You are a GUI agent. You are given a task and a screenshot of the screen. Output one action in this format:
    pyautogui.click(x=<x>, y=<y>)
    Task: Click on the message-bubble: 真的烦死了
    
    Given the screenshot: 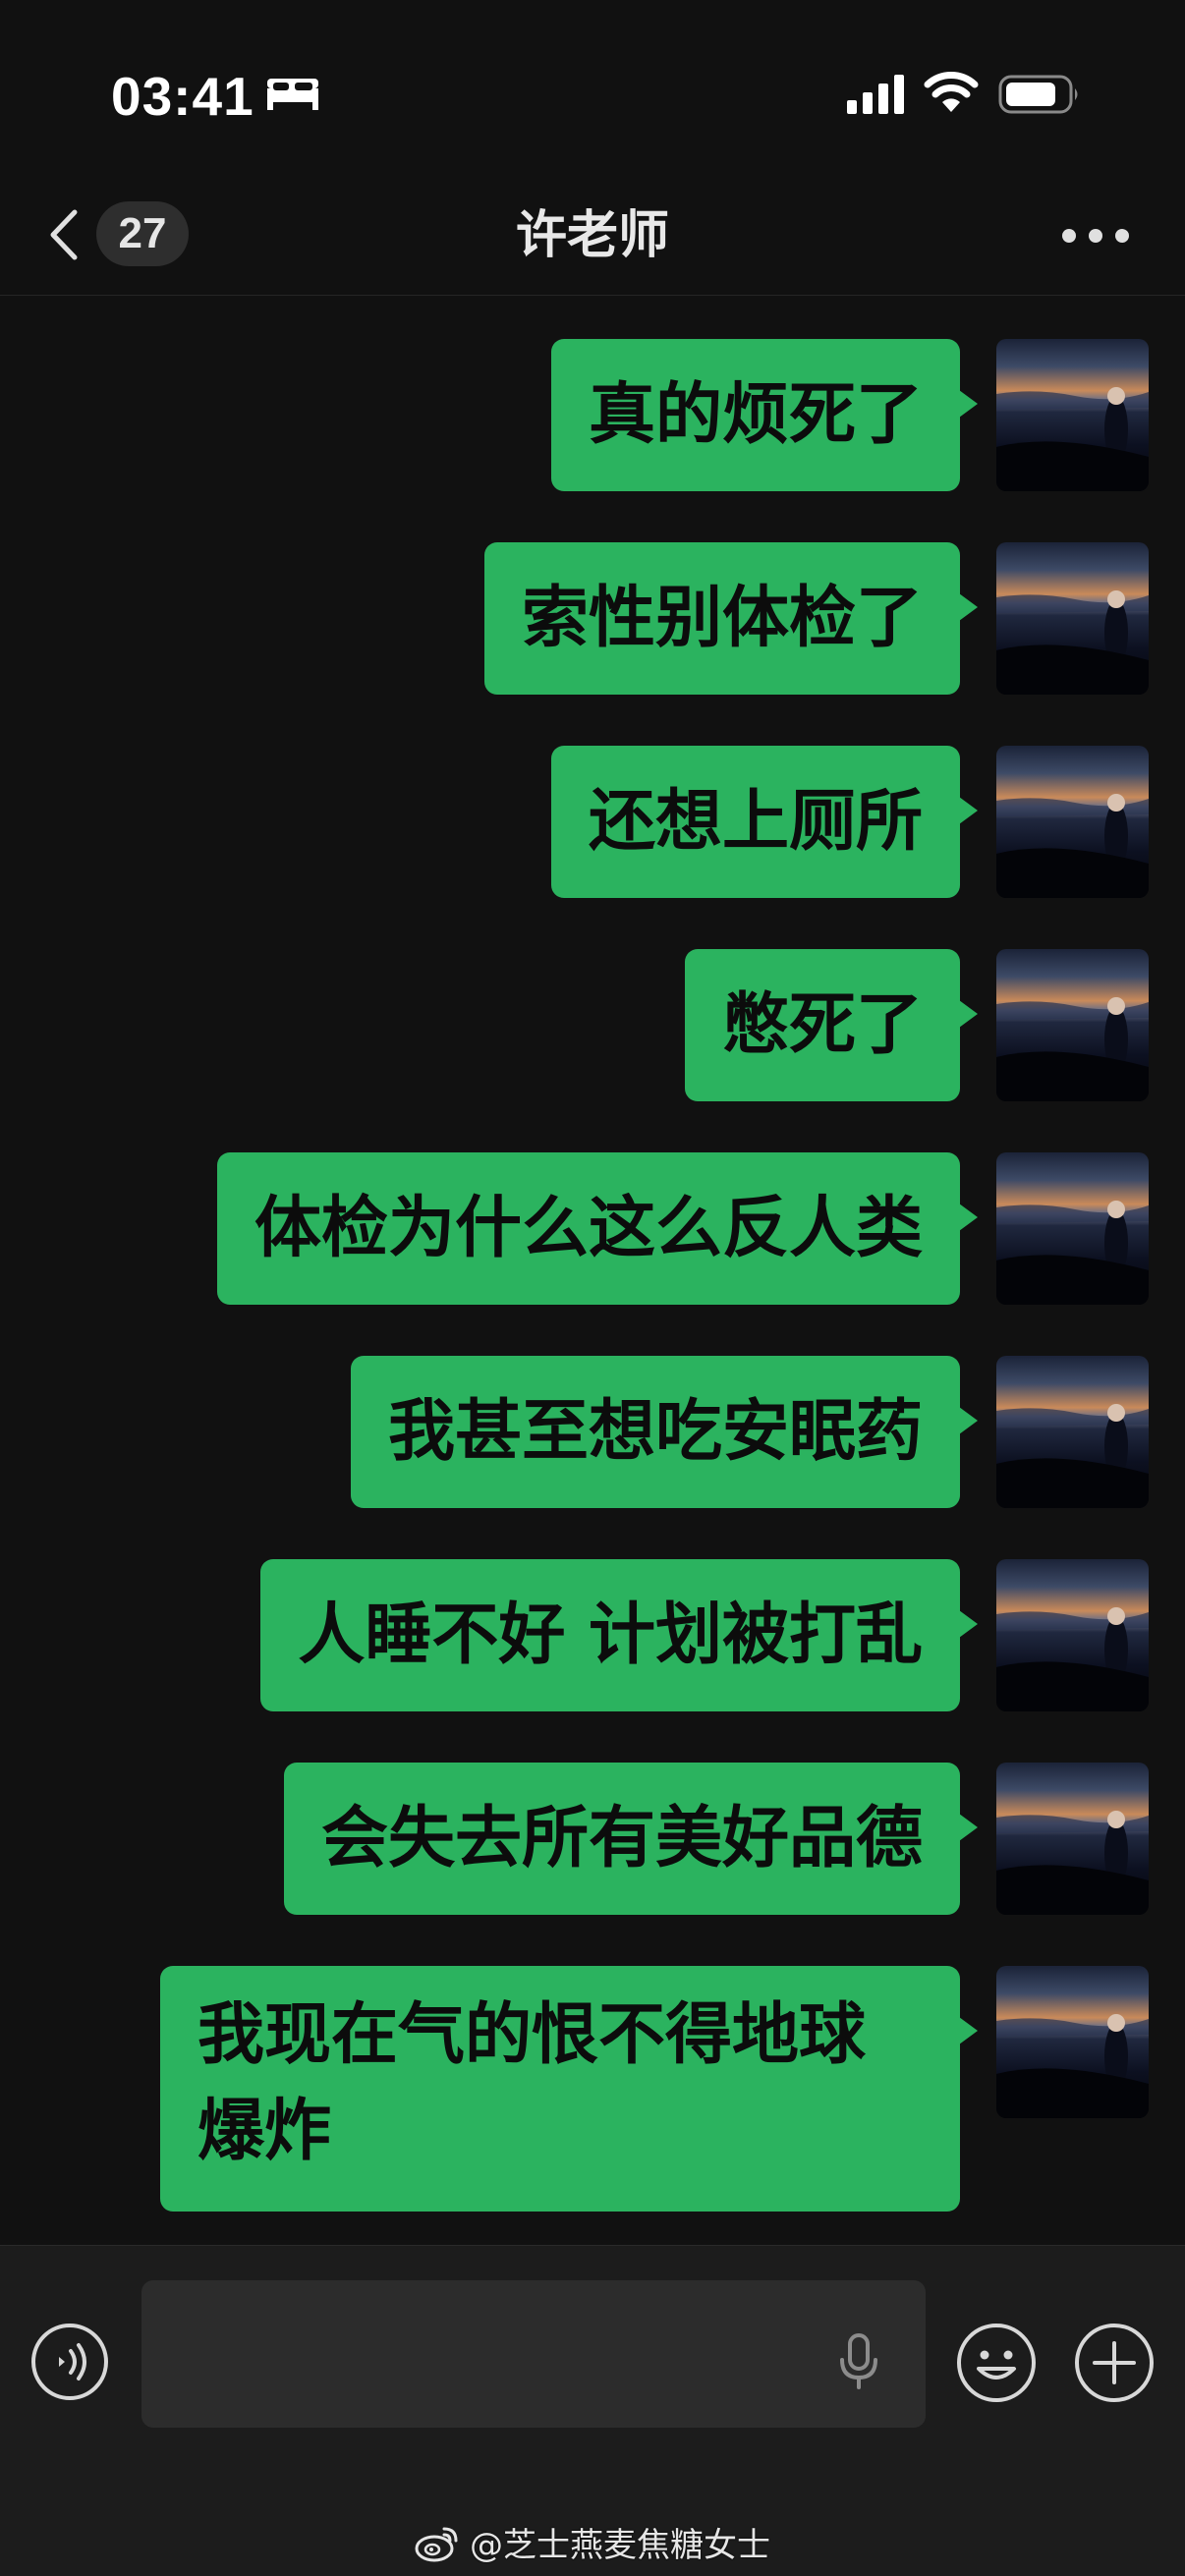 What is the action you would take?
    pyautogui.click(x=765, y=415)
    